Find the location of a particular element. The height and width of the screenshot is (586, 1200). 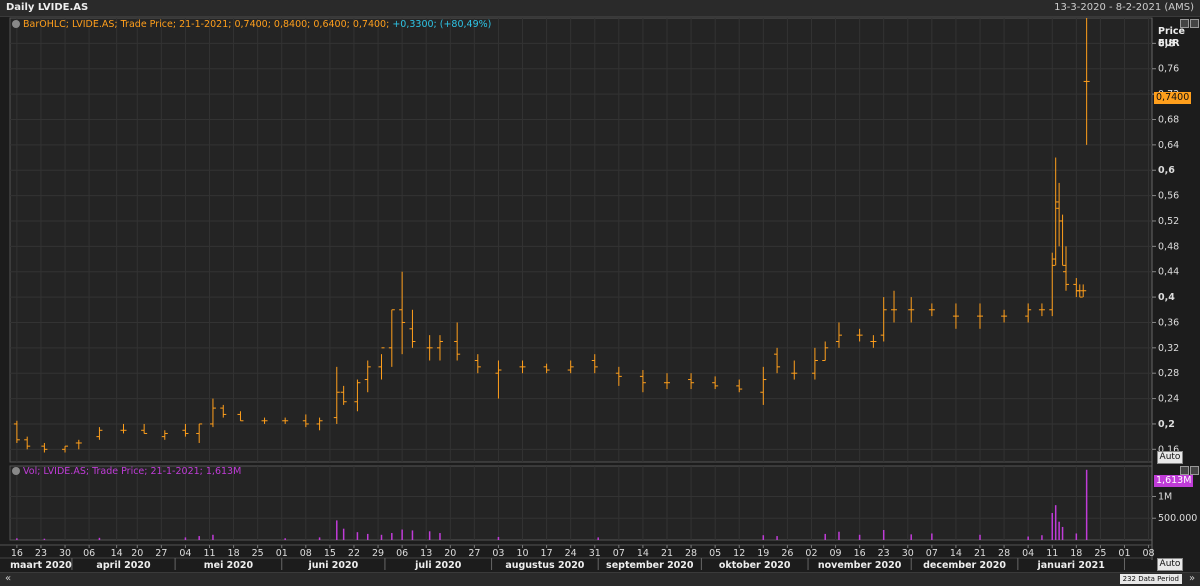

month-label: juni 2020 is located at coordinates (332, 565).